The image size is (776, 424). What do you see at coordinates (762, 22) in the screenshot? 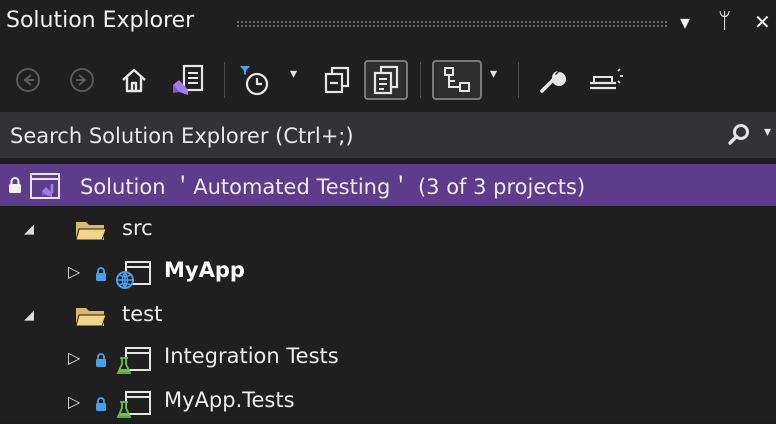
I see `close-icon: ✕` at bounding box center [762, 22].